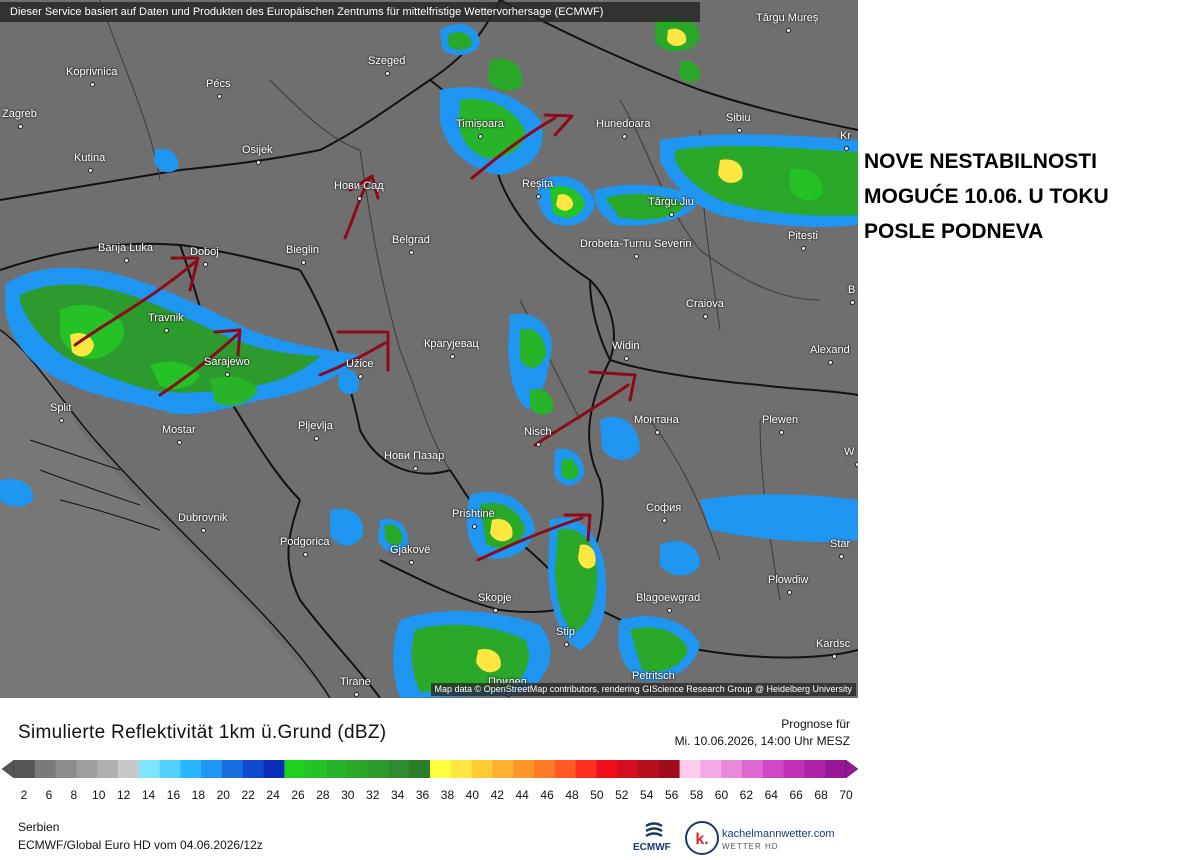  What do you see at coordinates (980, 161) in the screenshot?
I see `annotation-line: NOVE NESTABILNOSTI` at bounding box center [980, 161].